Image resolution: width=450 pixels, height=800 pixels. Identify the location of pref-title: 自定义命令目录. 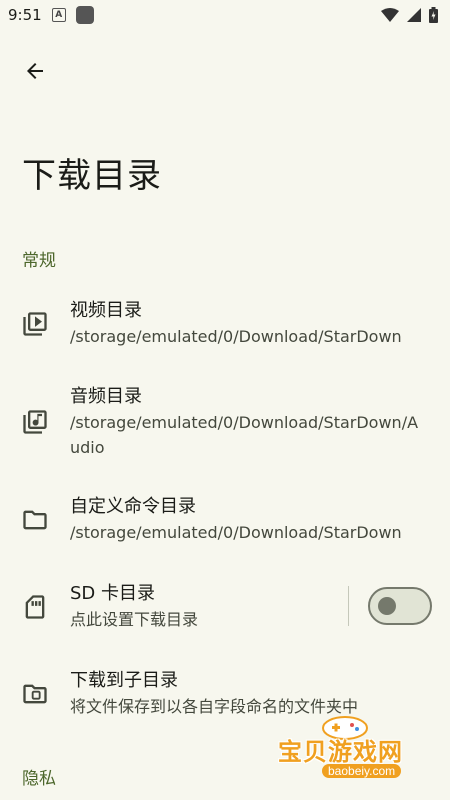
(133, 506).